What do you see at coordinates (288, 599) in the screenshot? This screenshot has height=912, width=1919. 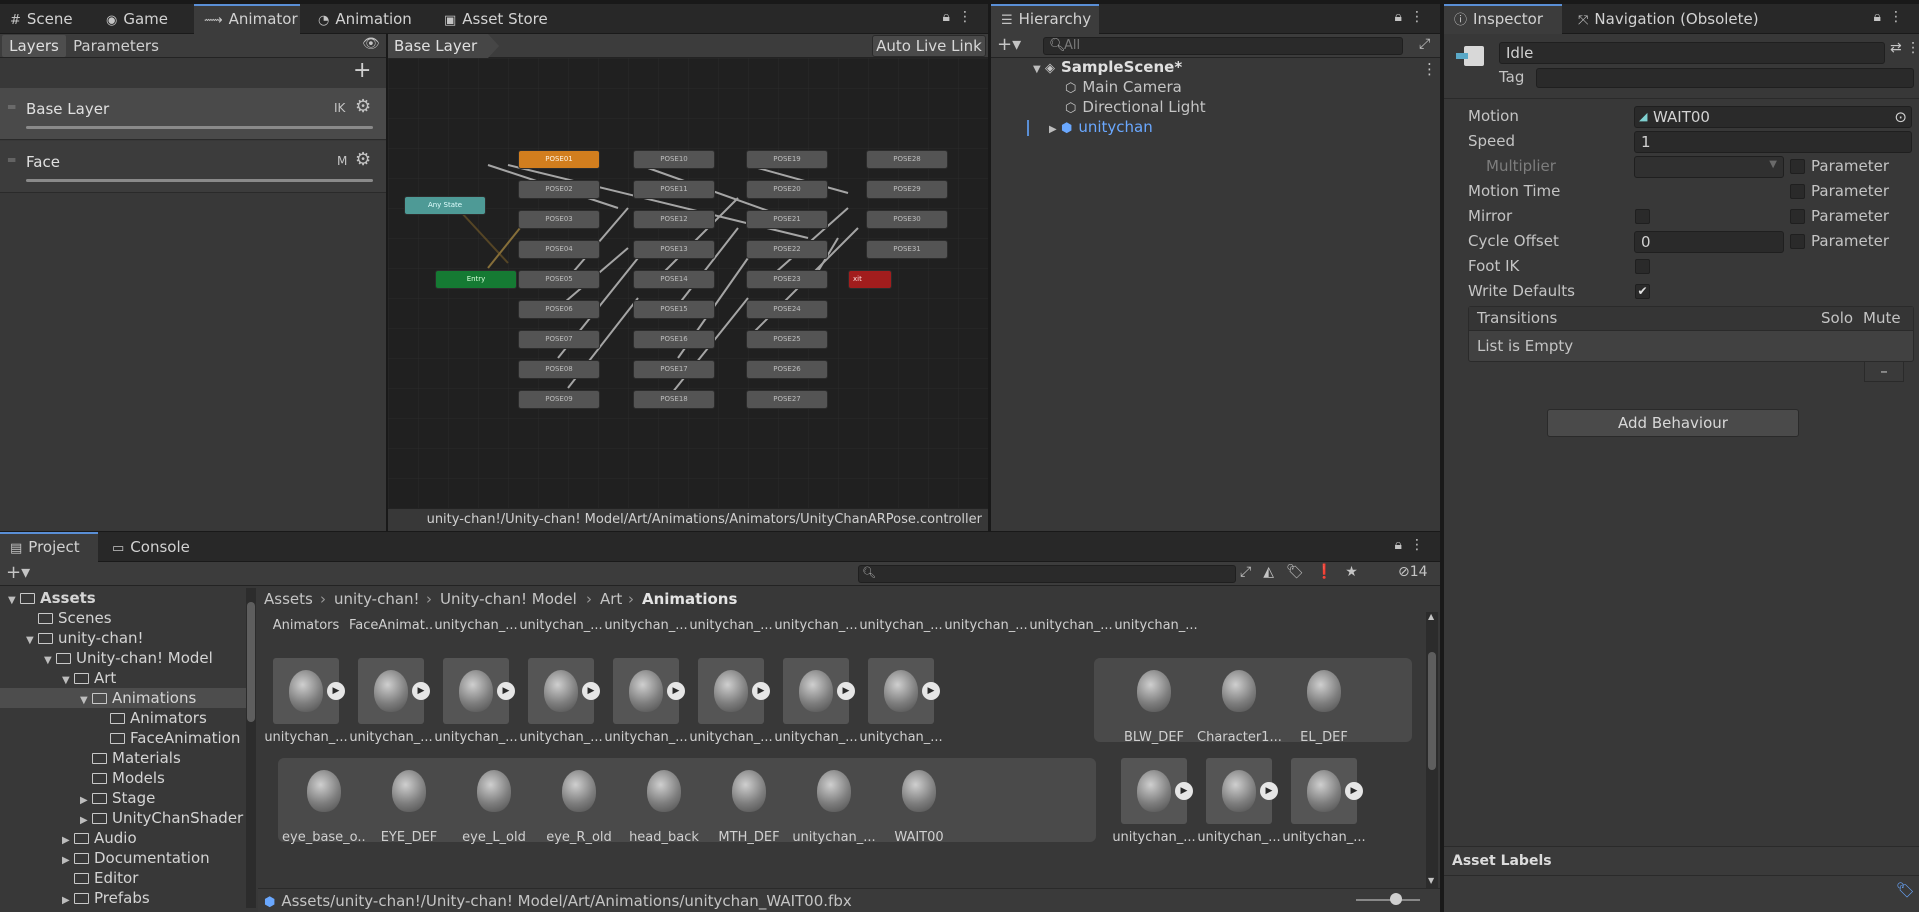 I see `breadcrumb-item: Assets` at bounding box center [288, 599].